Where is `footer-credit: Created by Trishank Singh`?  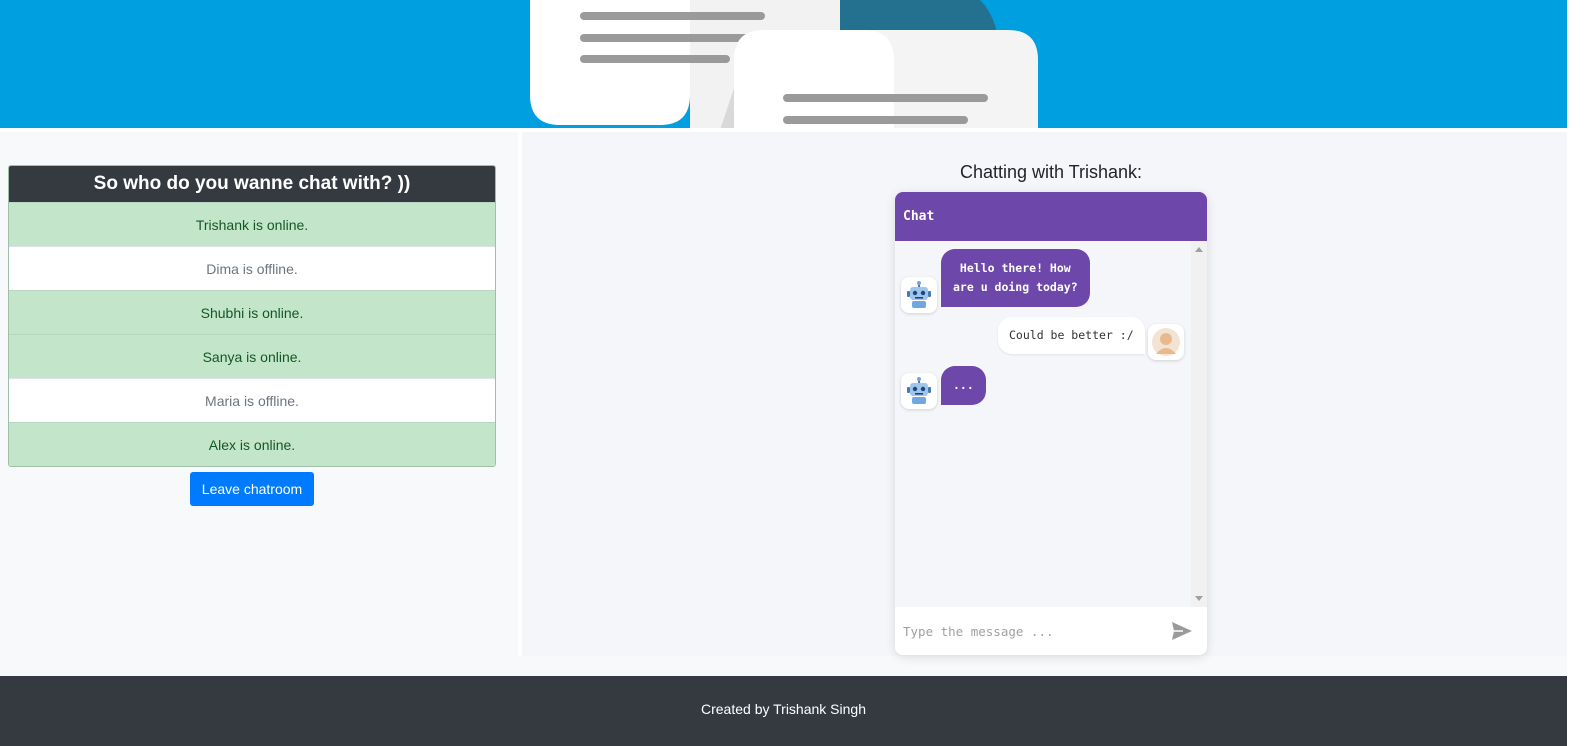
footer-credit: Created by Trishank Singh is located at coordinates (783, 709).